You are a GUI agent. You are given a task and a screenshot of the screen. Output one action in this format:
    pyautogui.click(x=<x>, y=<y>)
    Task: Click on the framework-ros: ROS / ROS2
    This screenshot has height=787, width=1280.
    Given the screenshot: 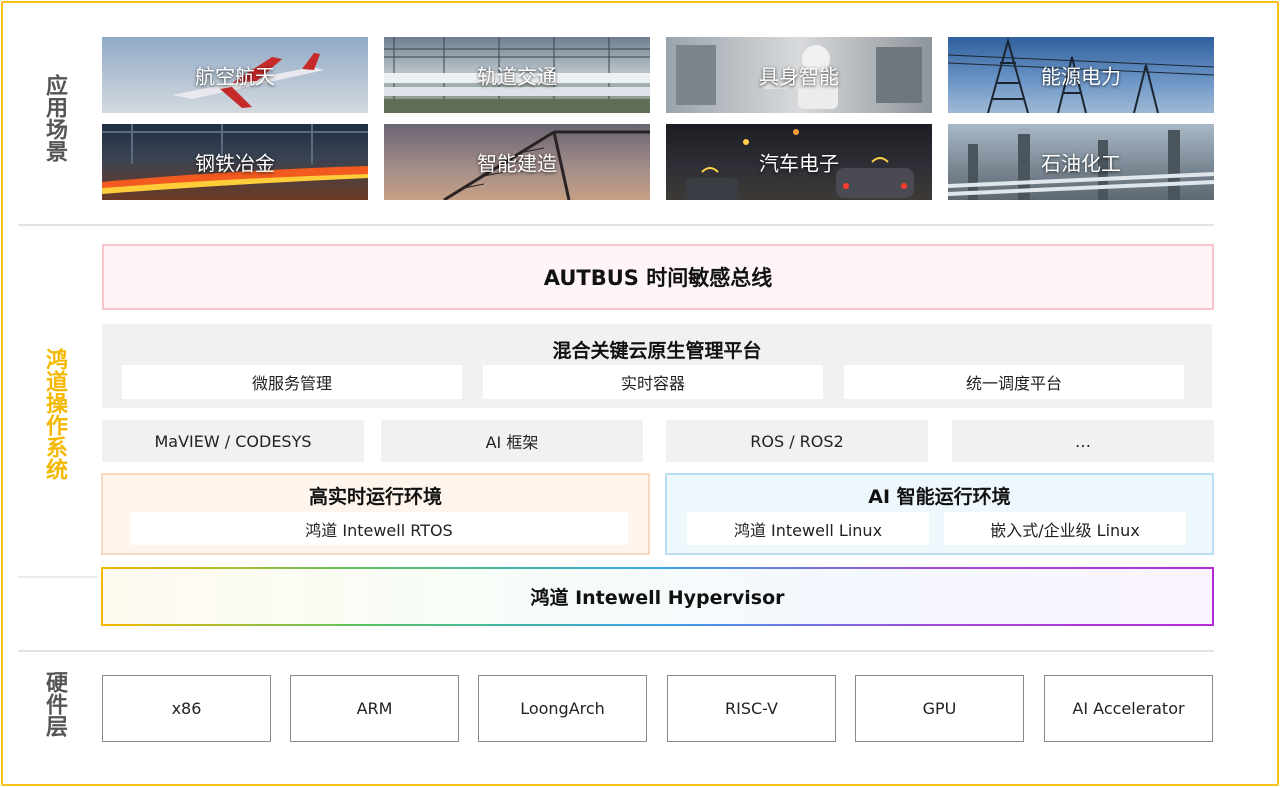 What is the action you would take?
    pyautogui.click(x=797, y=441)
    